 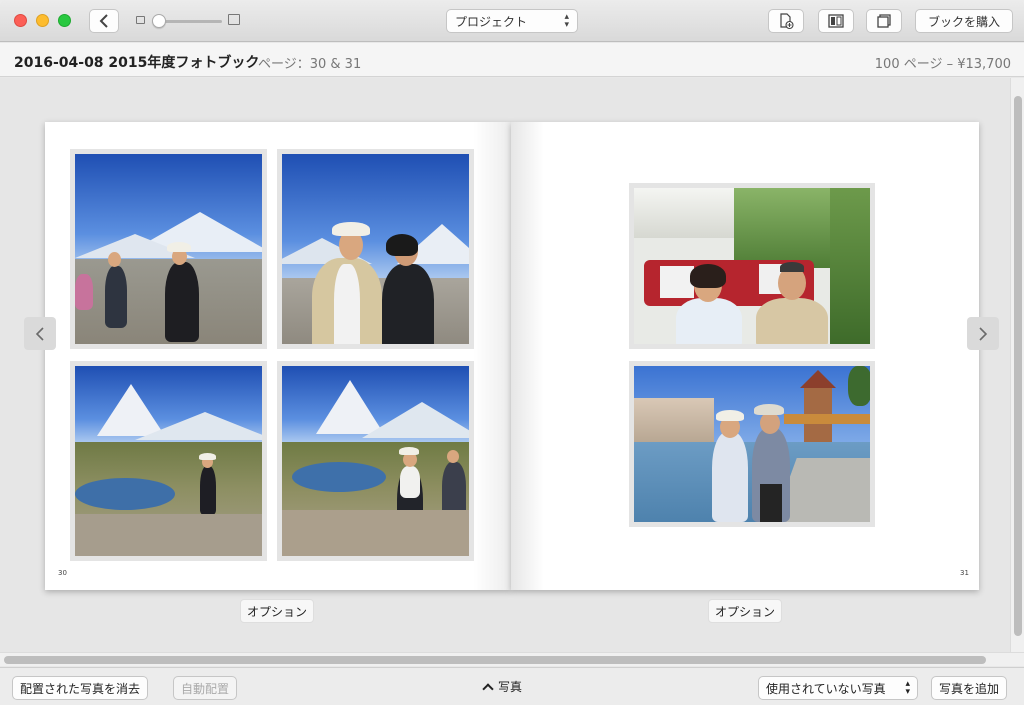 I want to click on buy-book-button: ブックを購入, so click(x=964, y=21).